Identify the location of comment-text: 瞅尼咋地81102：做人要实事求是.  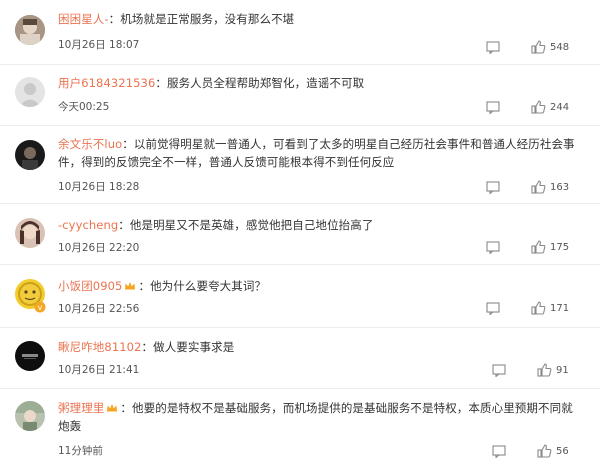
(319, 347).